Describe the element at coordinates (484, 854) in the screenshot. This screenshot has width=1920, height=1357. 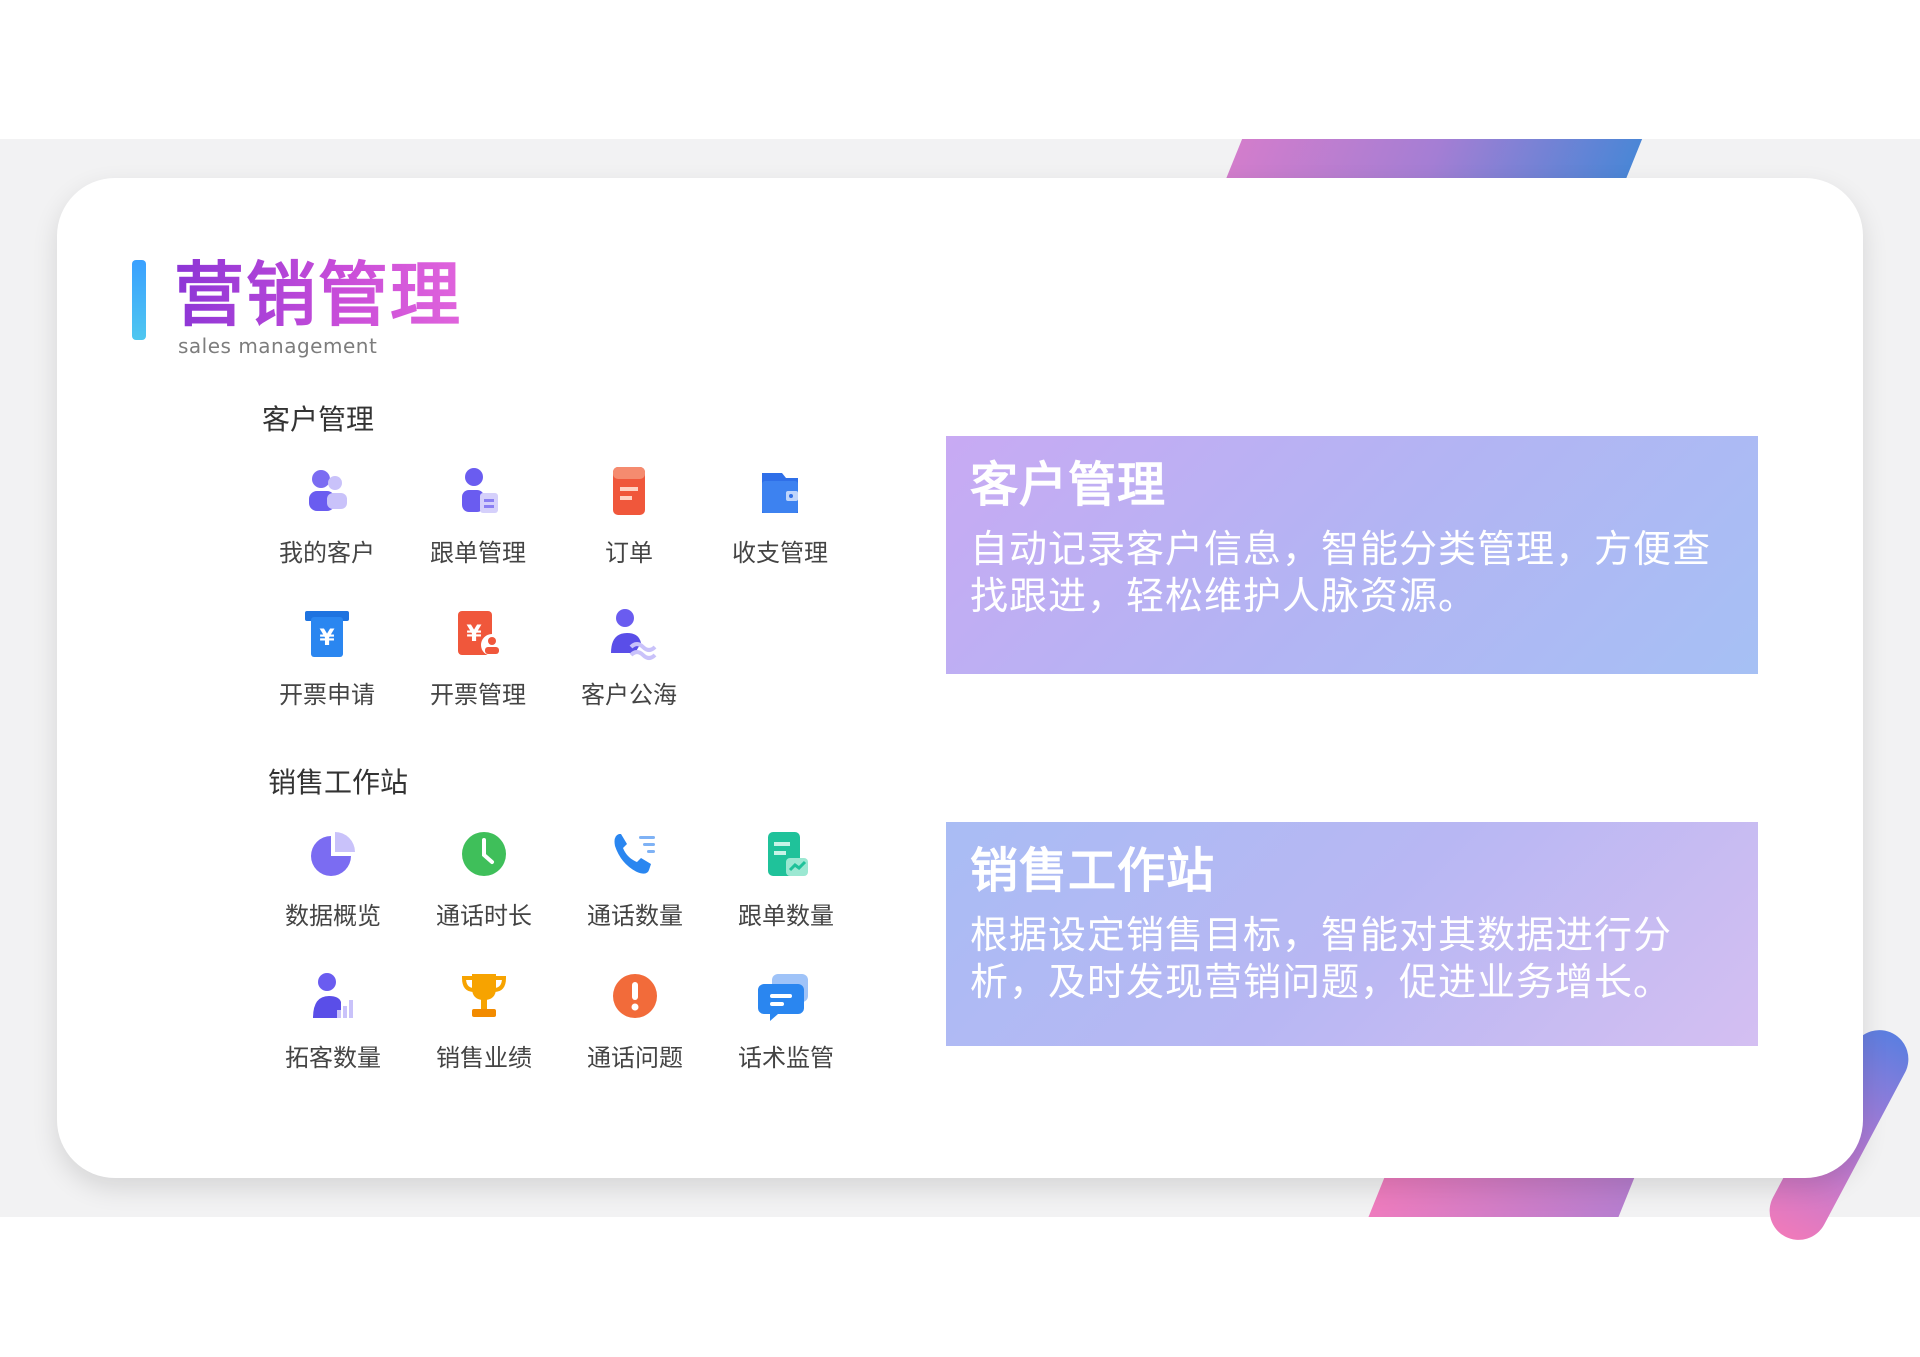
I see `clock-icon` at that location.